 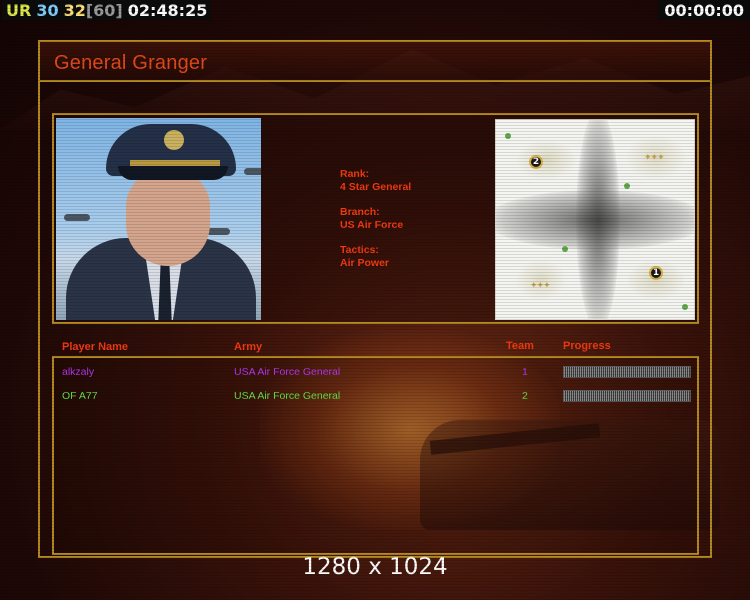 What do you see at coordinates (536, 162) in the screenshot?
I see `start-position-2-marker: 2` at bounding box center [536, 162].